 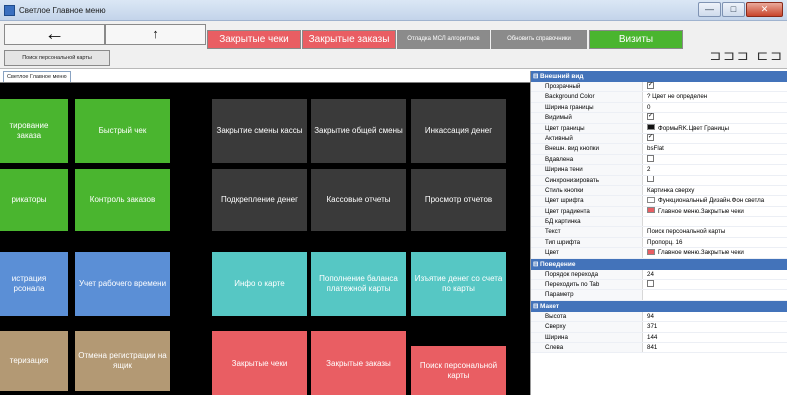 What do you see at coordinates (715, 316) in the screenshot?
I see `property-value: 94` at bounding box center [715, 316].